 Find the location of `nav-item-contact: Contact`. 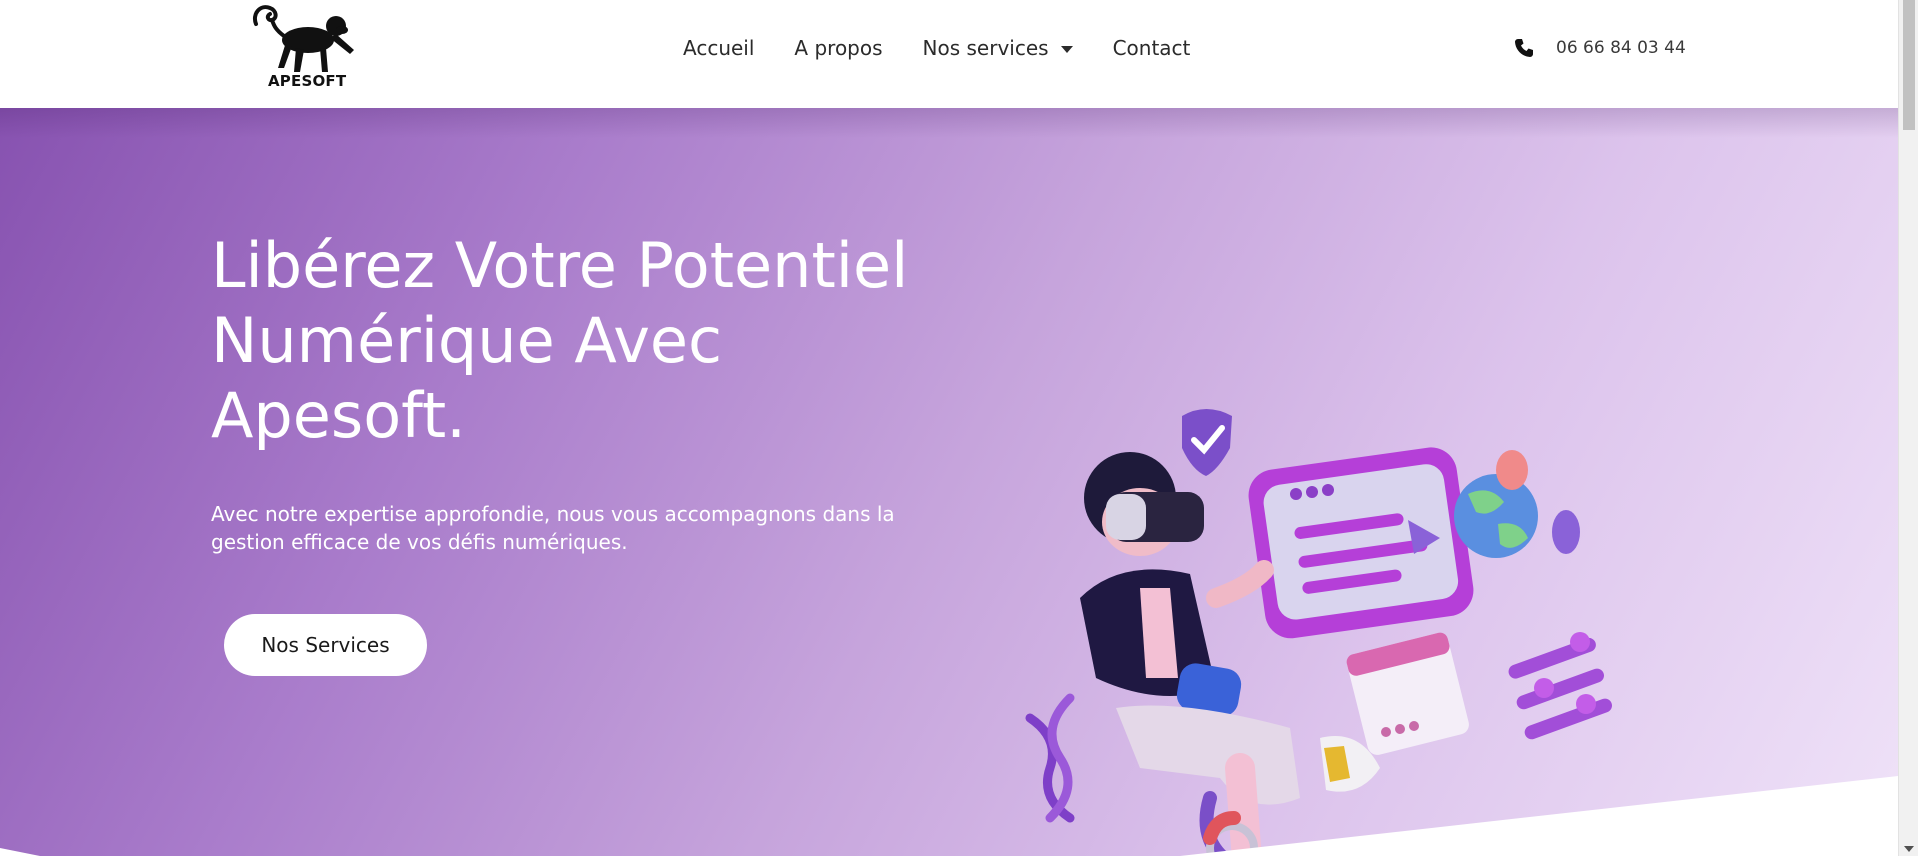

nav-item-contact: Contact is located at coordinates (1152, 48).